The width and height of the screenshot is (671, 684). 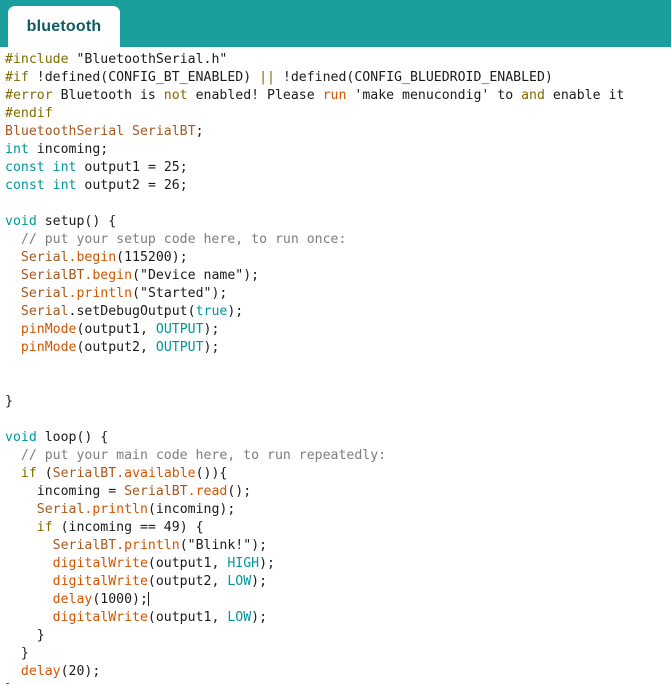 I want to click on code-line: const int output1 = 25;, so click(x=338, y=168).